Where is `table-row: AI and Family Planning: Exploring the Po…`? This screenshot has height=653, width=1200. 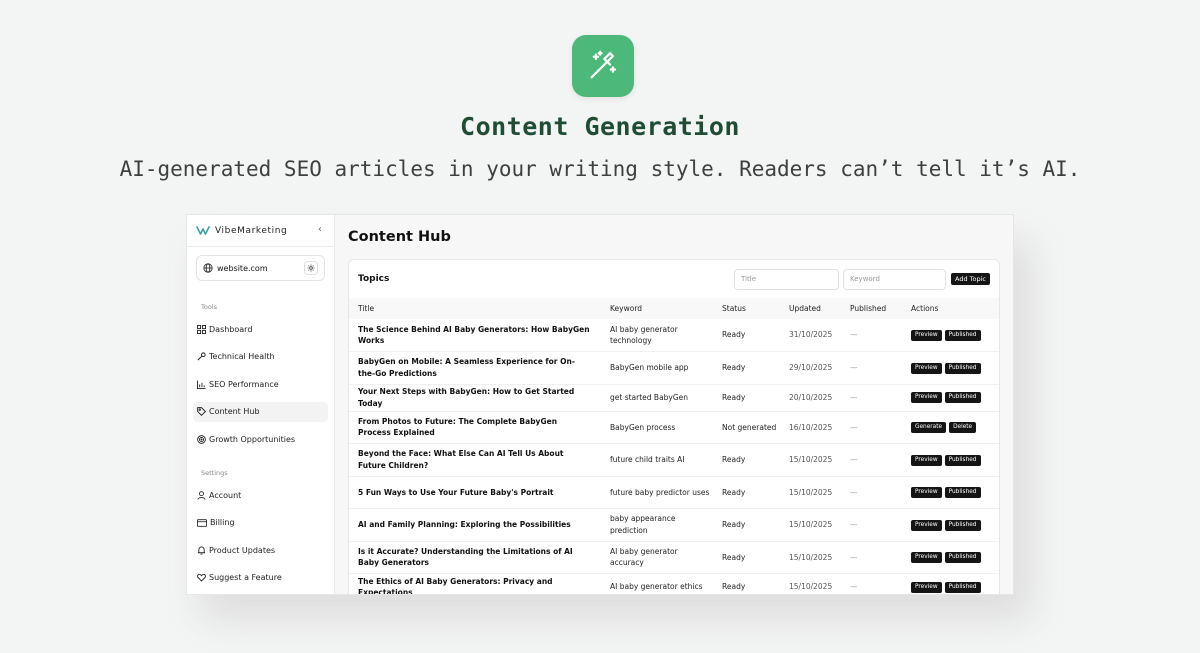
table-row: AI and Family Planning: Exploring the Po… is located at coordinates (674, 525).